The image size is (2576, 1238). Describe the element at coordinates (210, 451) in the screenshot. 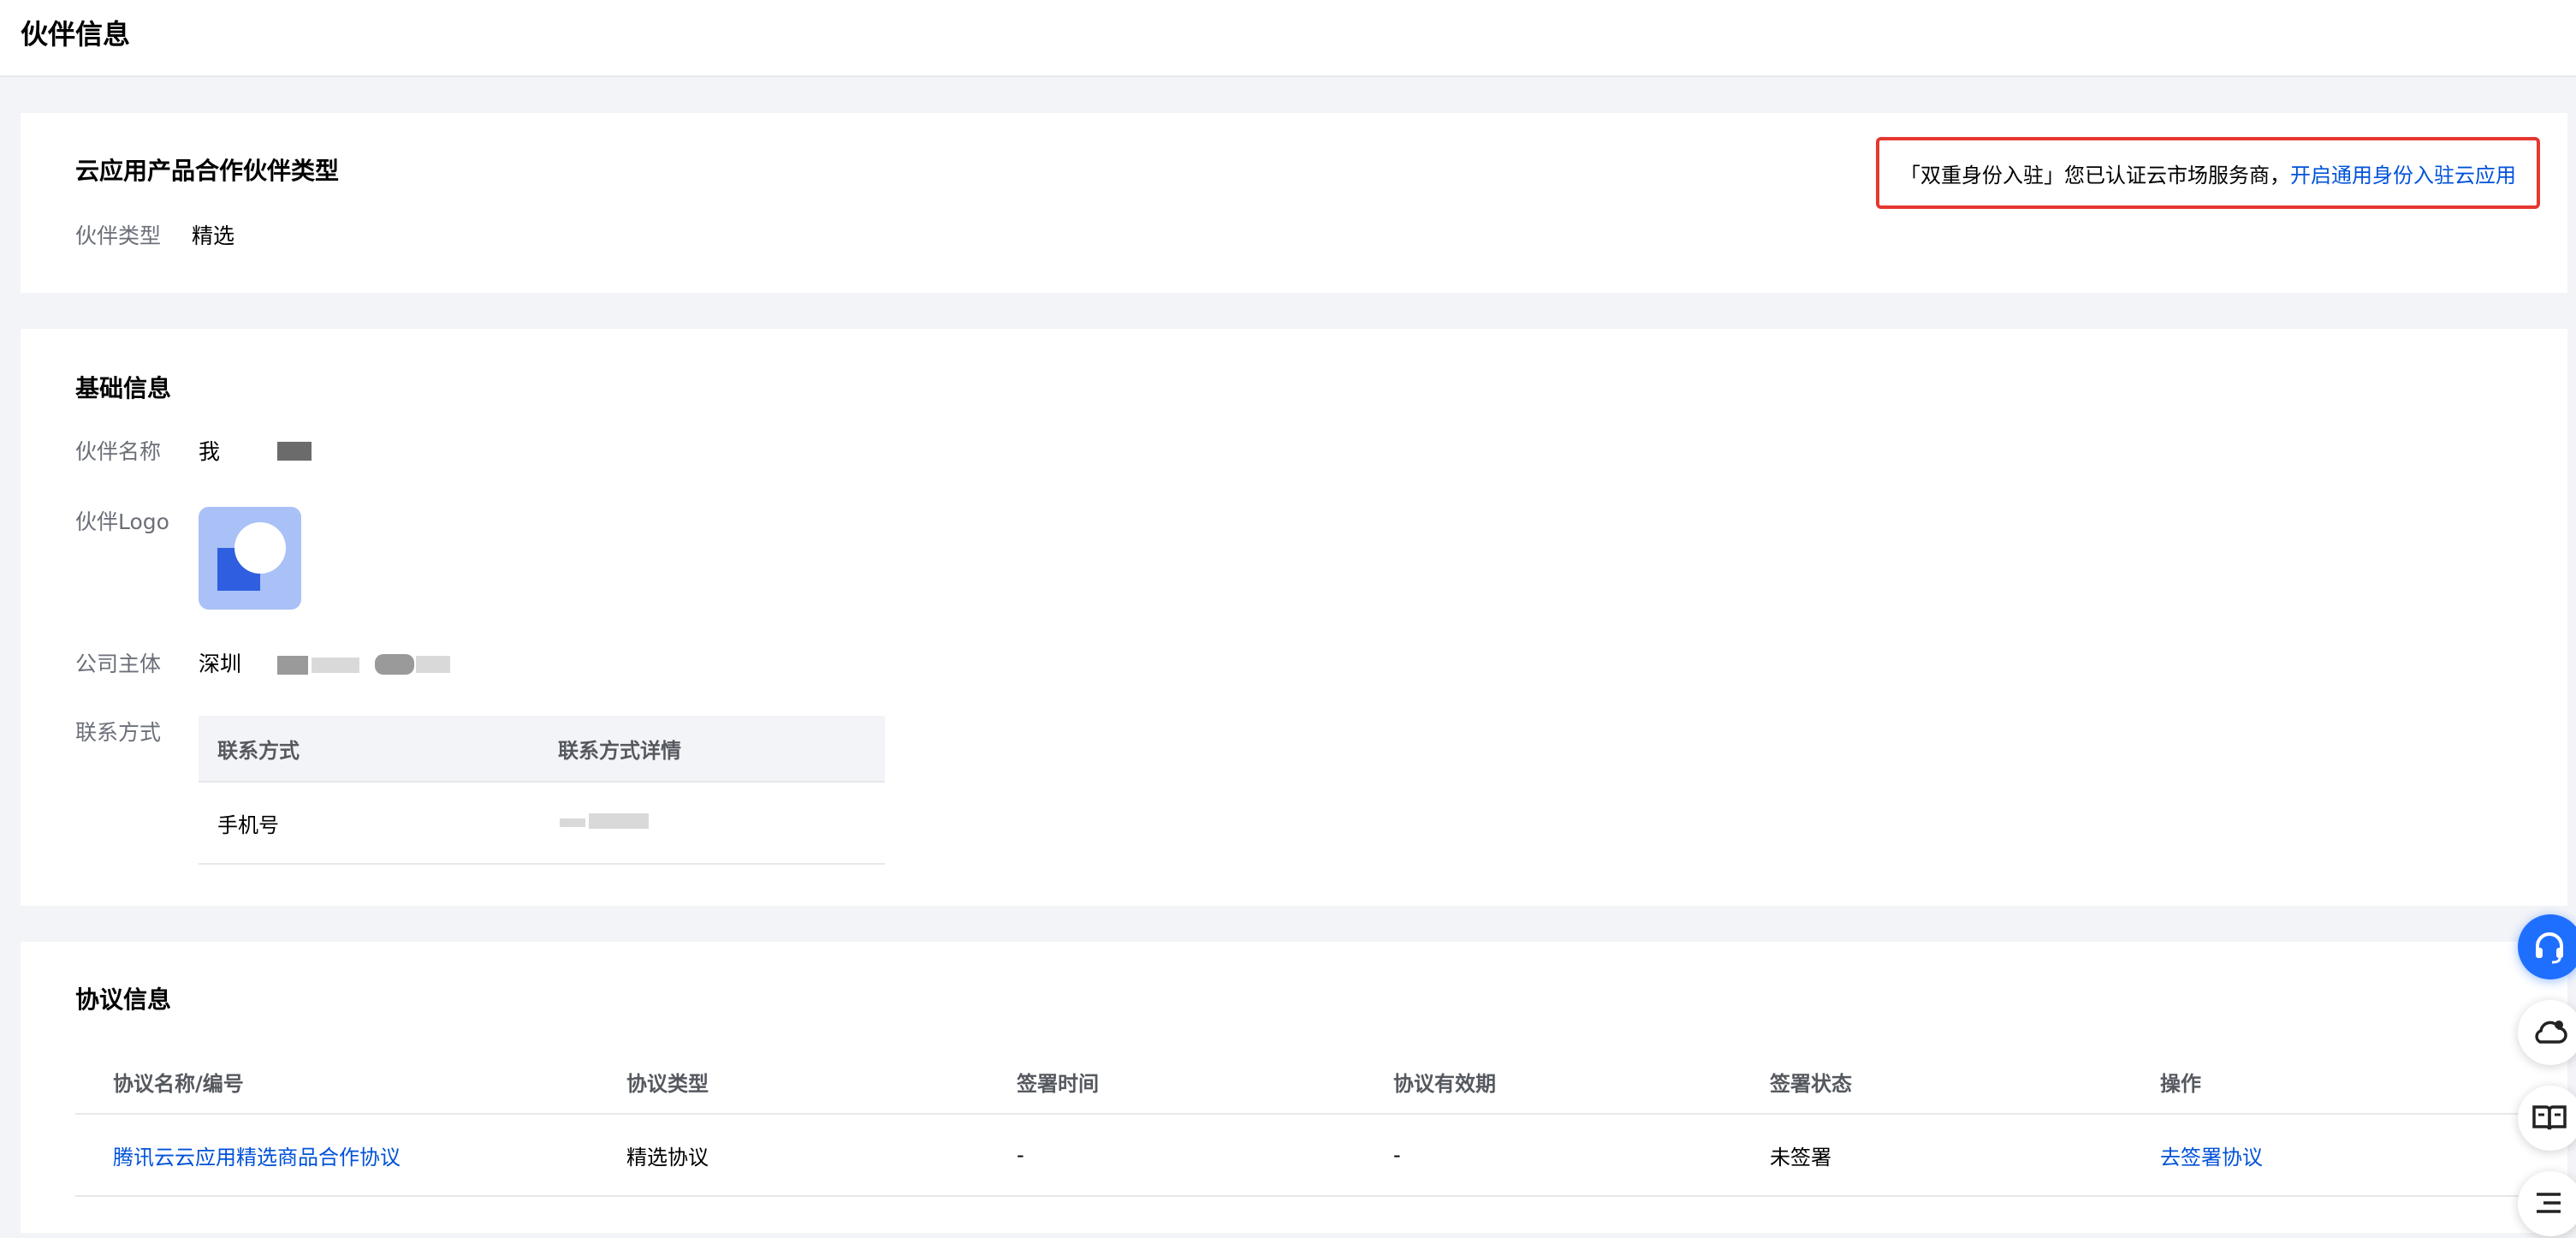

I see `partner-name-value: 我` at that location.